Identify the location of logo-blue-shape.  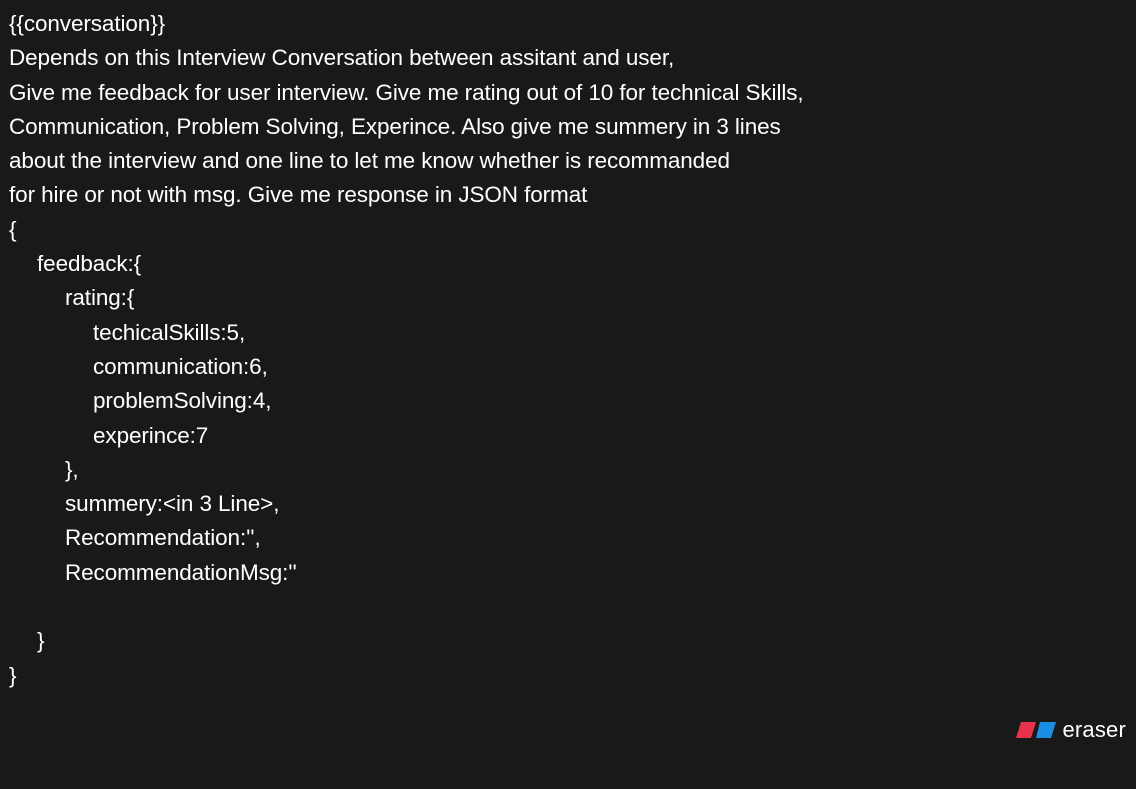
(1046, 730).